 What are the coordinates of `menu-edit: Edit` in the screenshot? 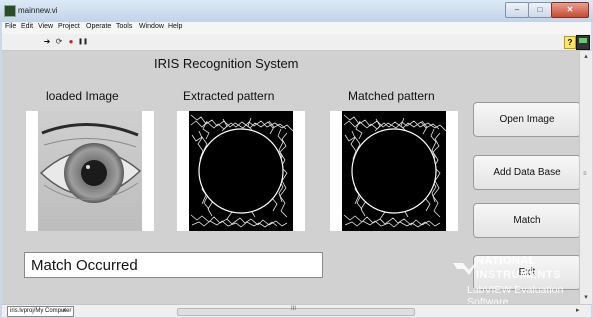 It's located at (27, 26).